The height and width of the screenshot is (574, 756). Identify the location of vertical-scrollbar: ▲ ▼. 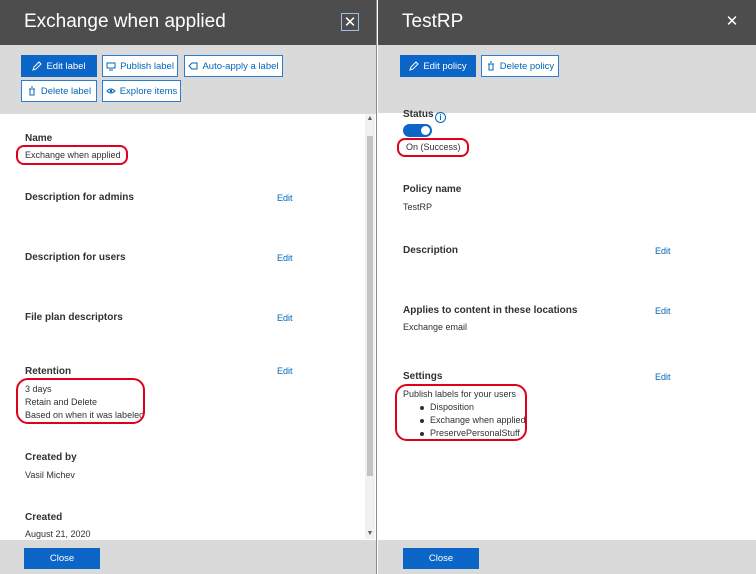
(370, 326).